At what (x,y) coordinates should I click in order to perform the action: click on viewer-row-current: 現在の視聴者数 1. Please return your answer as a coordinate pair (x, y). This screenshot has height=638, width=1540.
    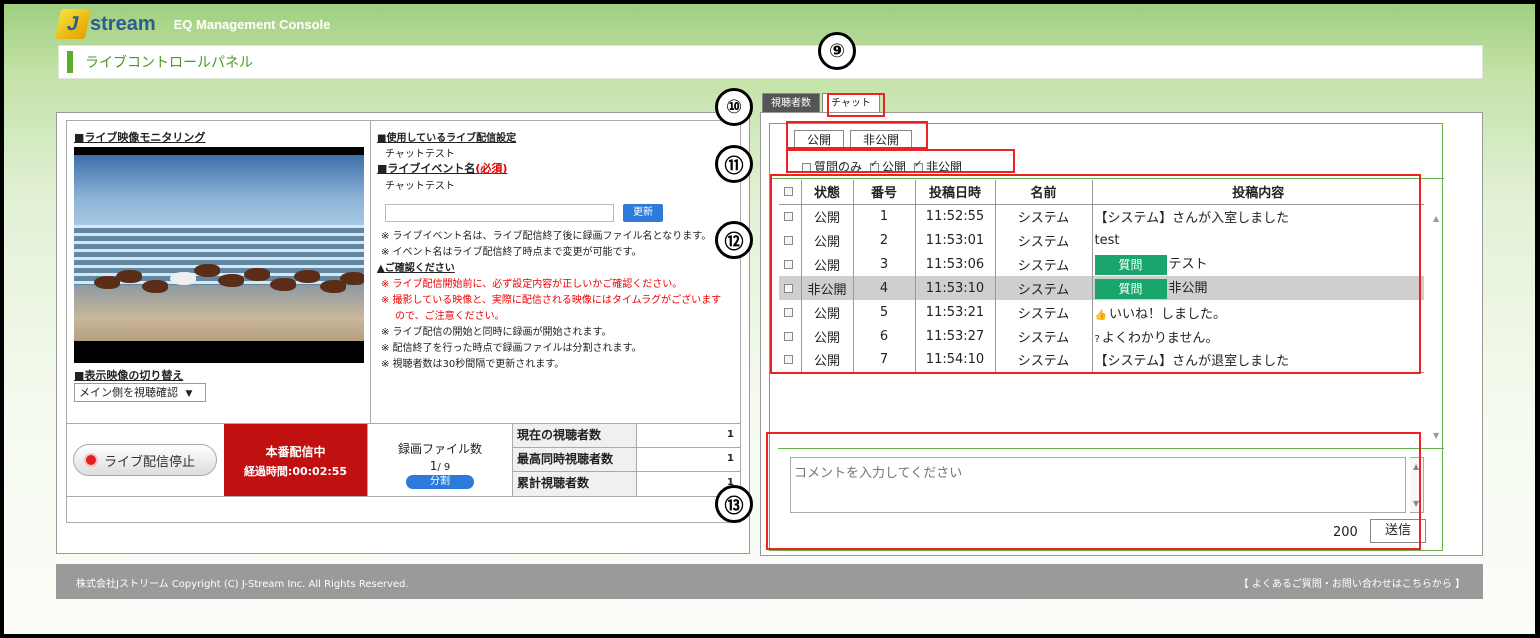
    Looking at the image, I should click on (626, 436).